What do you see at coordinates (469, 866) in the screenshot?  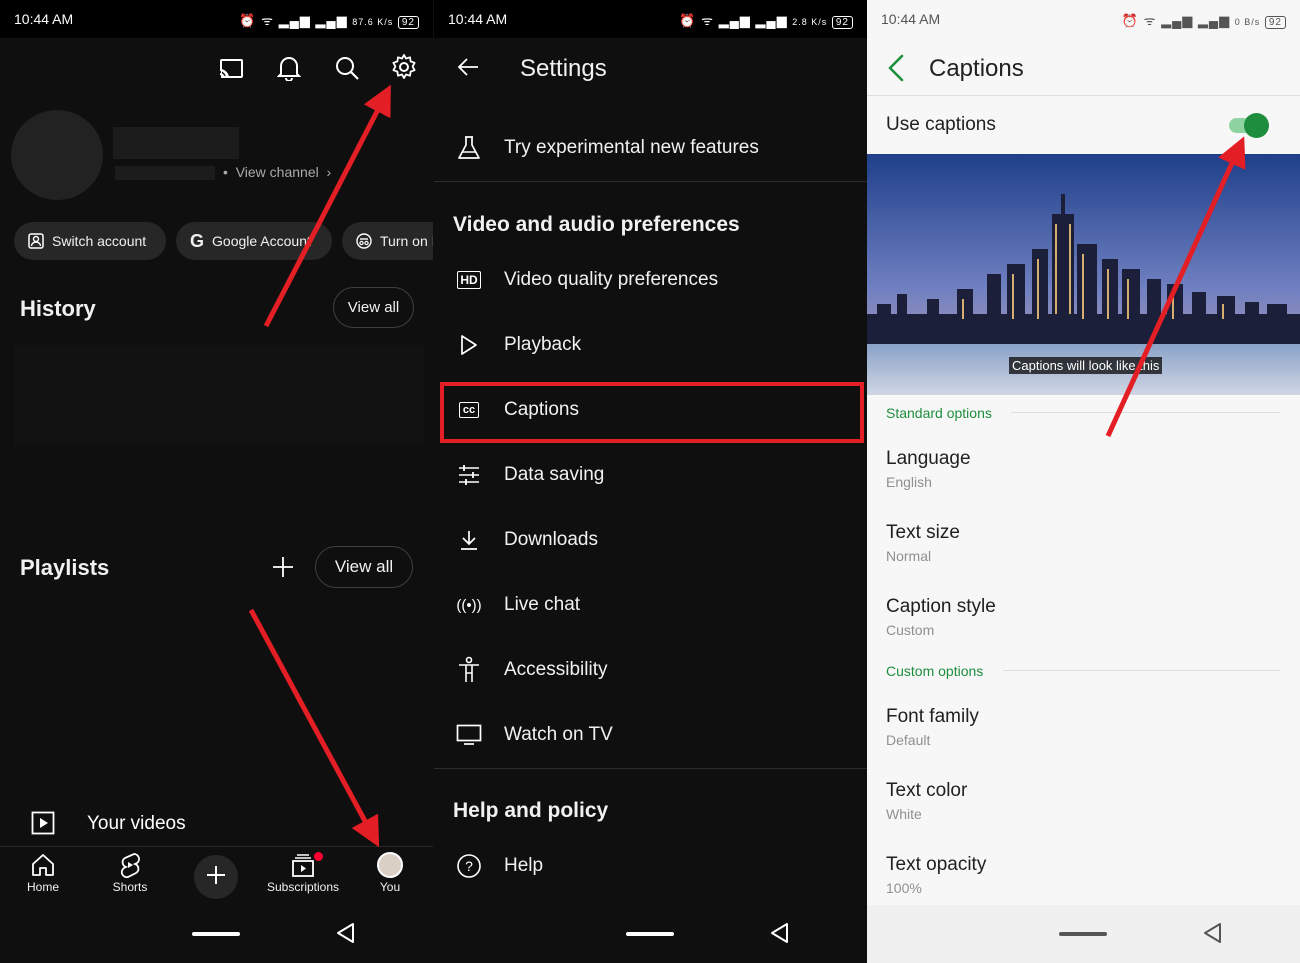 I see `help-question-icon: ?` at bounding box center [469, 866].